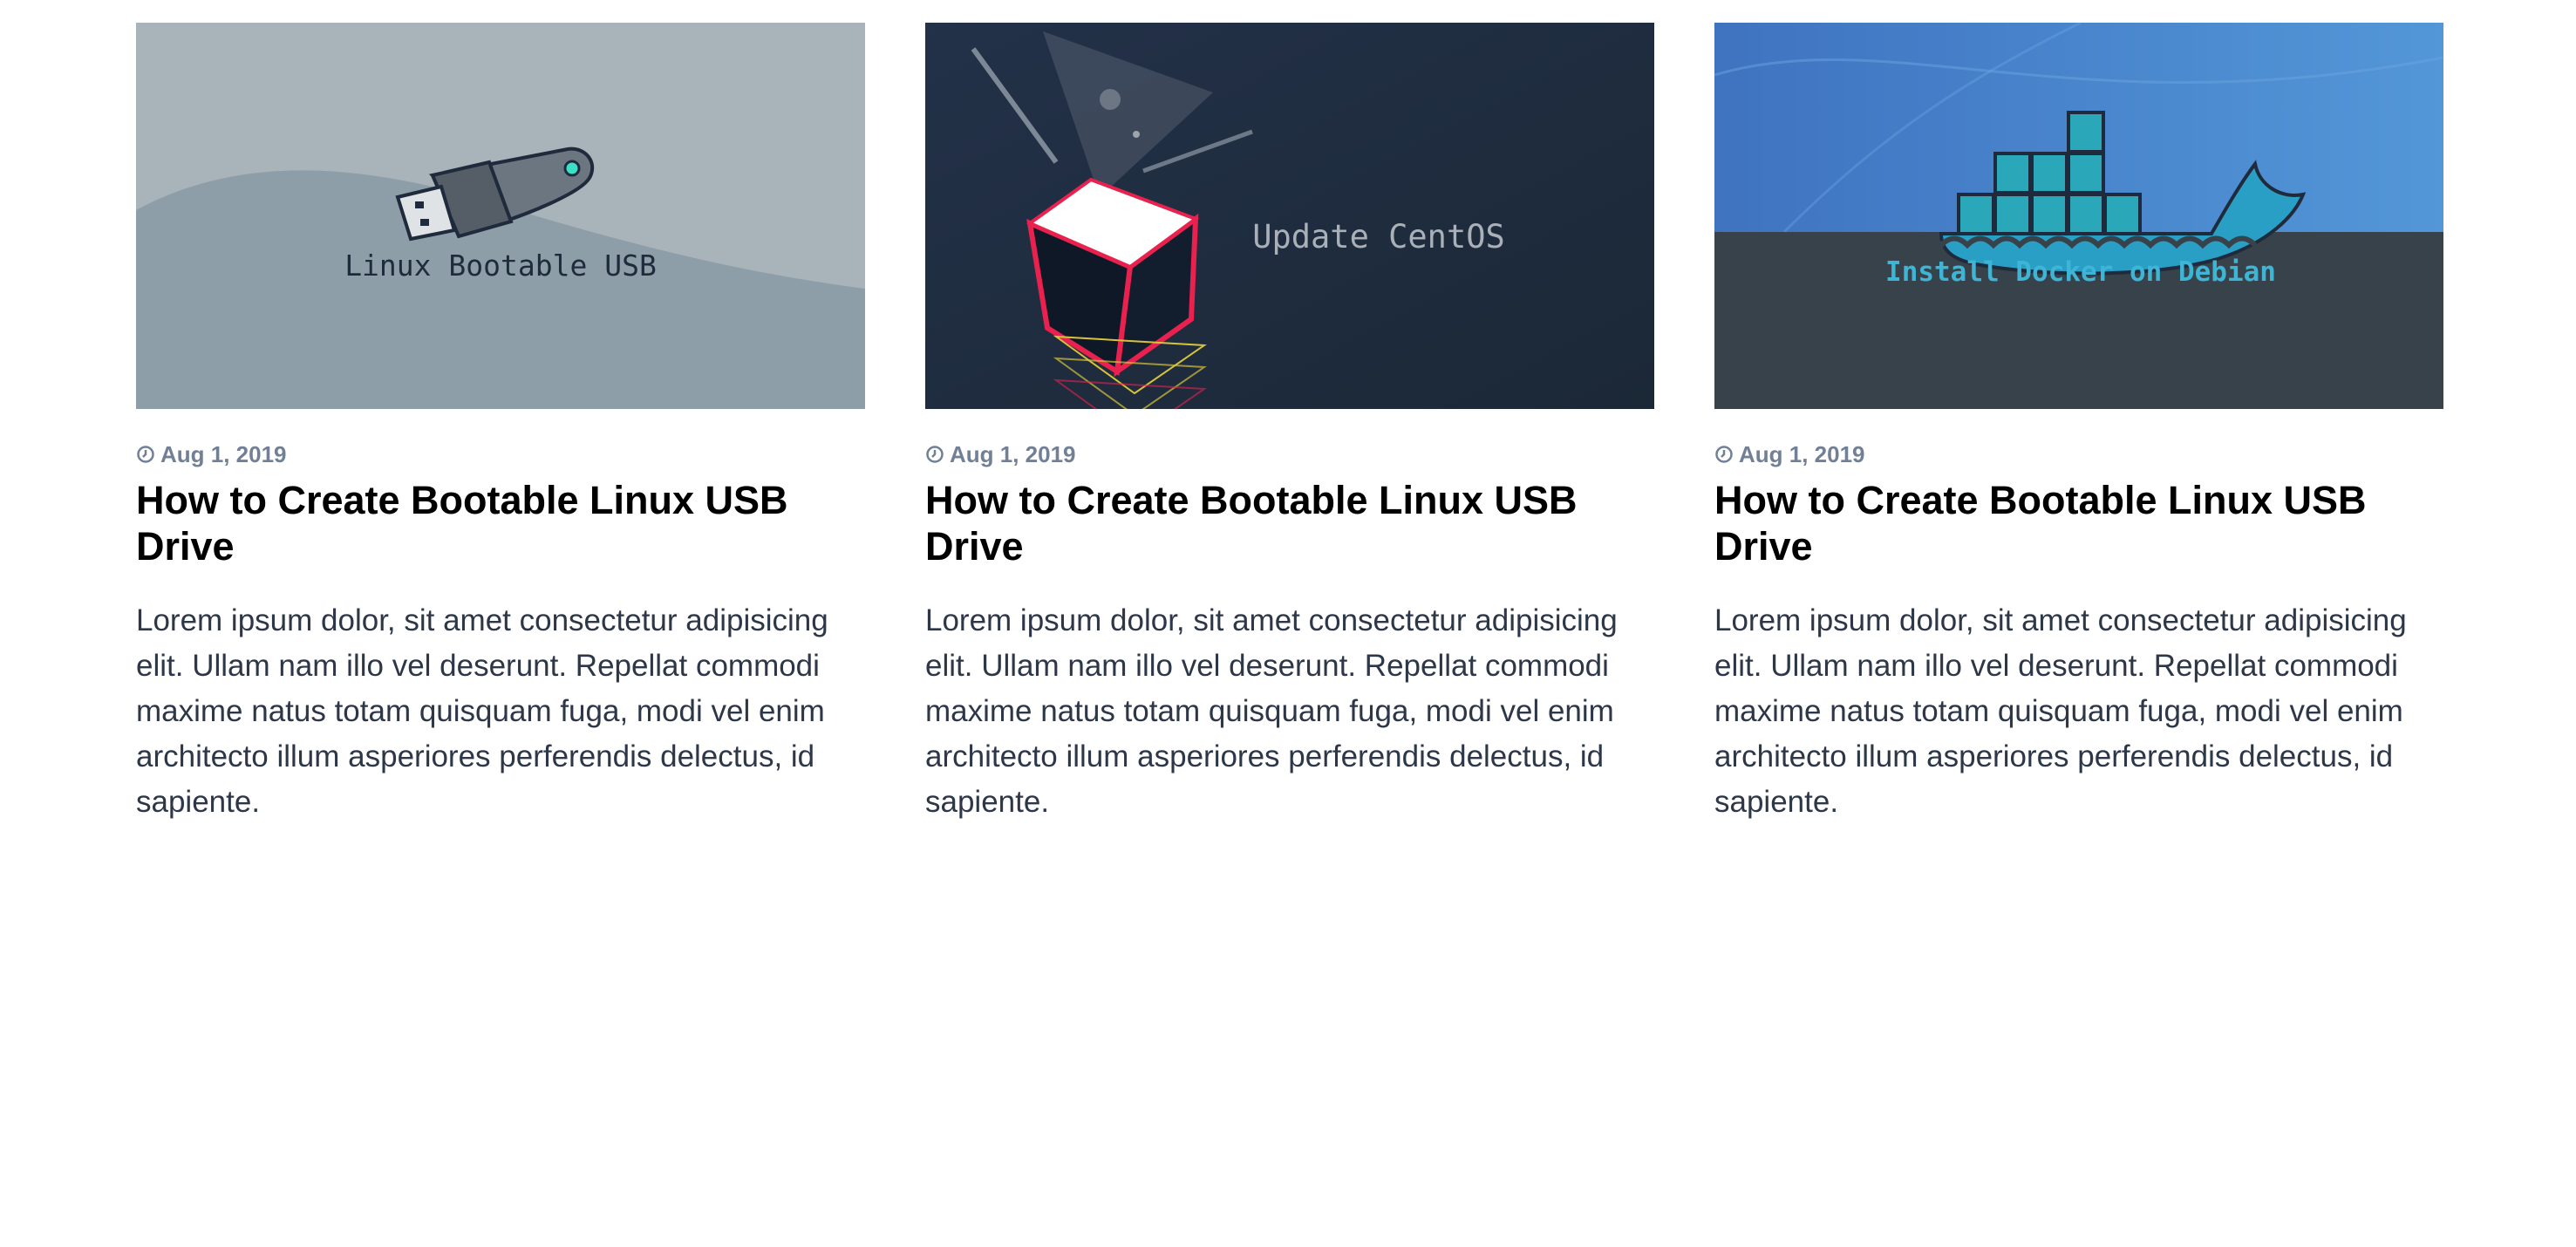 The height and width of the screenshot is (1247, 2576). I want to click on post-thumbnail-link: Update CentOS, so click(1289, 216).